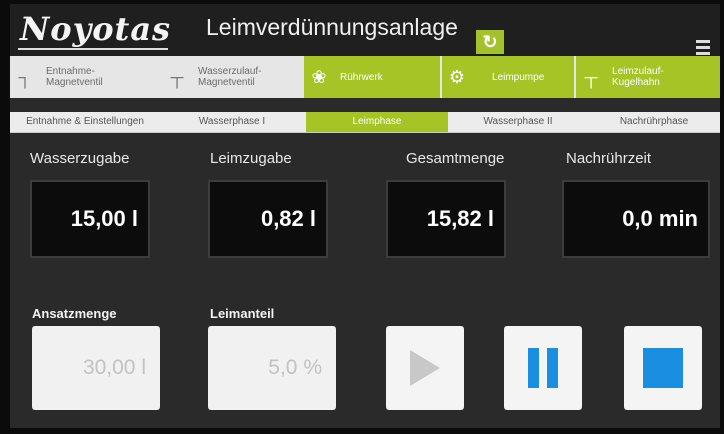 The image size is (724, 434). I want to click on refresh-icon: ↻, so click(490, 42).